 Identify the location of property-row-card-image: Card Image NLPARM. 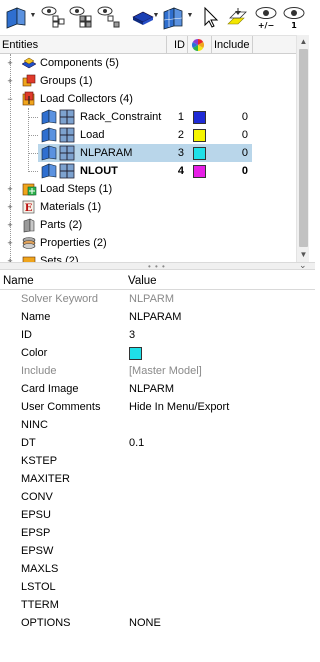
(157, 389).